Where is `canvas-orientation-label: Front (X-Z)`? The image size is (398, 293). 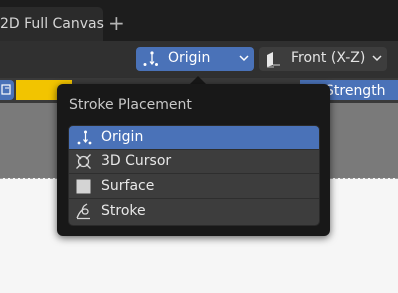
canvas-orientation-label: Front (X-Z) is located at coordinates (328, 58).